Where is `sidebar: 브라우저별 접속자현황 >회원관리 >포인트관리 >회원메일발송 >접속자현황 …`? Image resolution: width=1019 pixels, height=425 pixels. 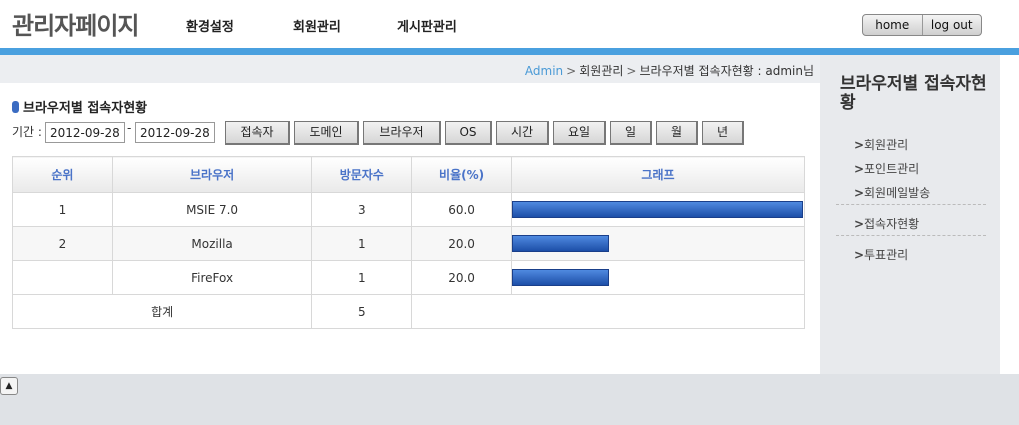 sidebar: 브라우저별 접속자현황 >회원관리 >포인트관리 >회원메일발송 >접속자현황 … is located at coordinates (910, 214).